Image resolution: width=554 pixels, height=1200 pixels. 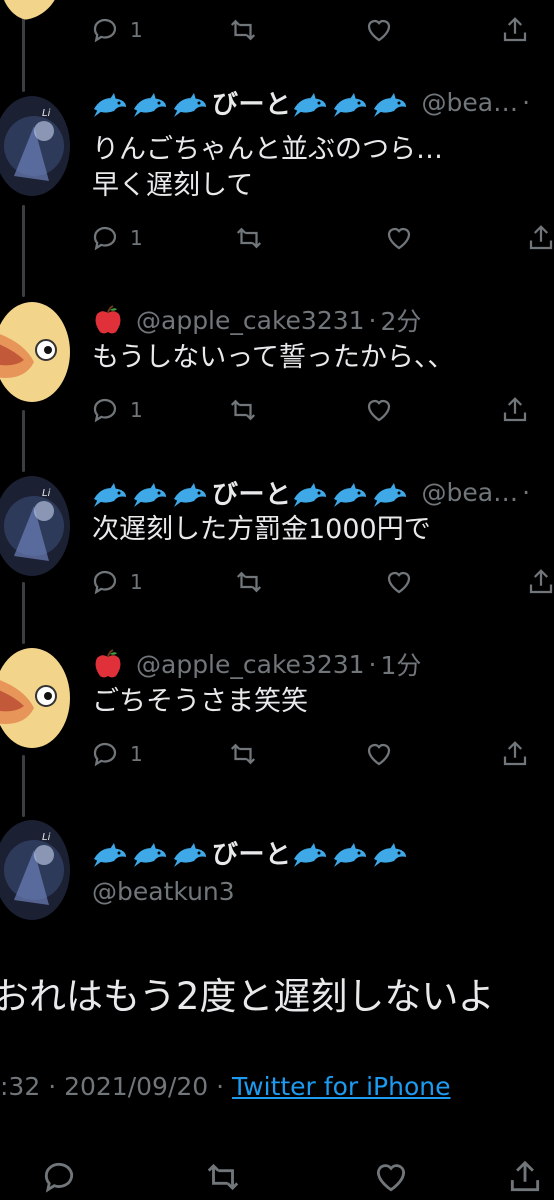 I want to click on tweet-source-link: Twitter for iPhone, so click(x=341, y=1086).